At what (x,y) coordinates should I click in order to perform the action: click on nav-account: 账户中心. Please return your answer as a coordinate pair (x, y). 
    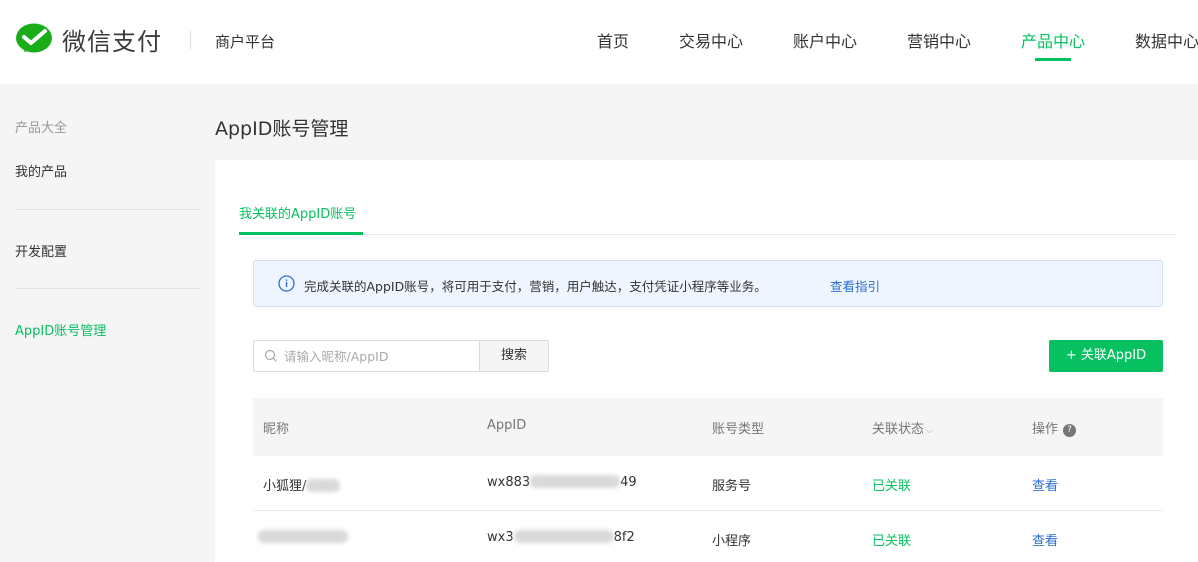
    Looking at the image, I should click on (825, 40).